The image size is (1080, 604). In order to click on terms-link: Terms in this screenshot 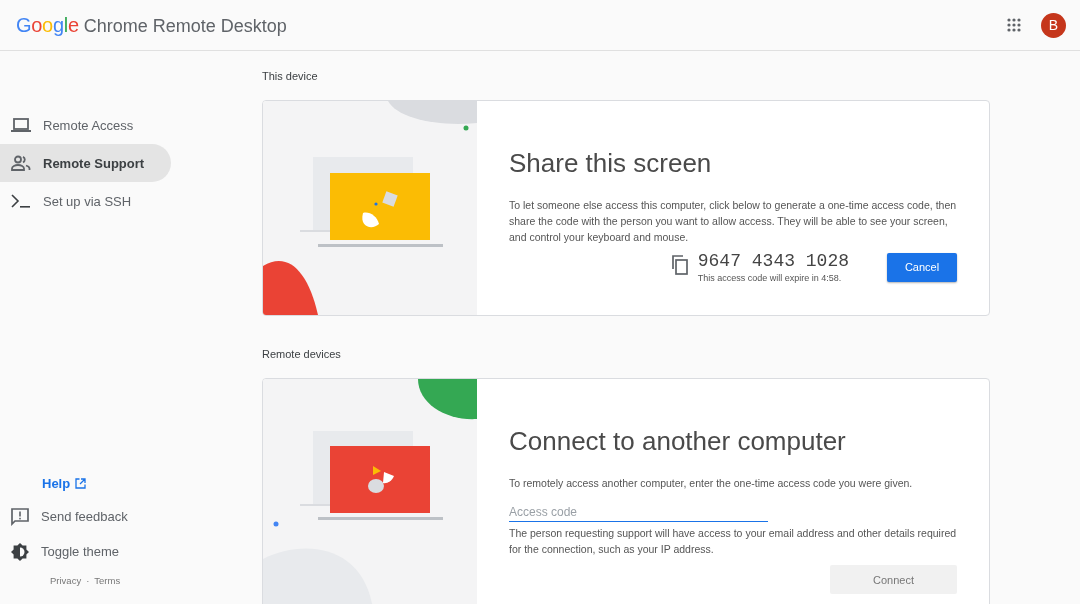, I will do `click(107, 580)`.